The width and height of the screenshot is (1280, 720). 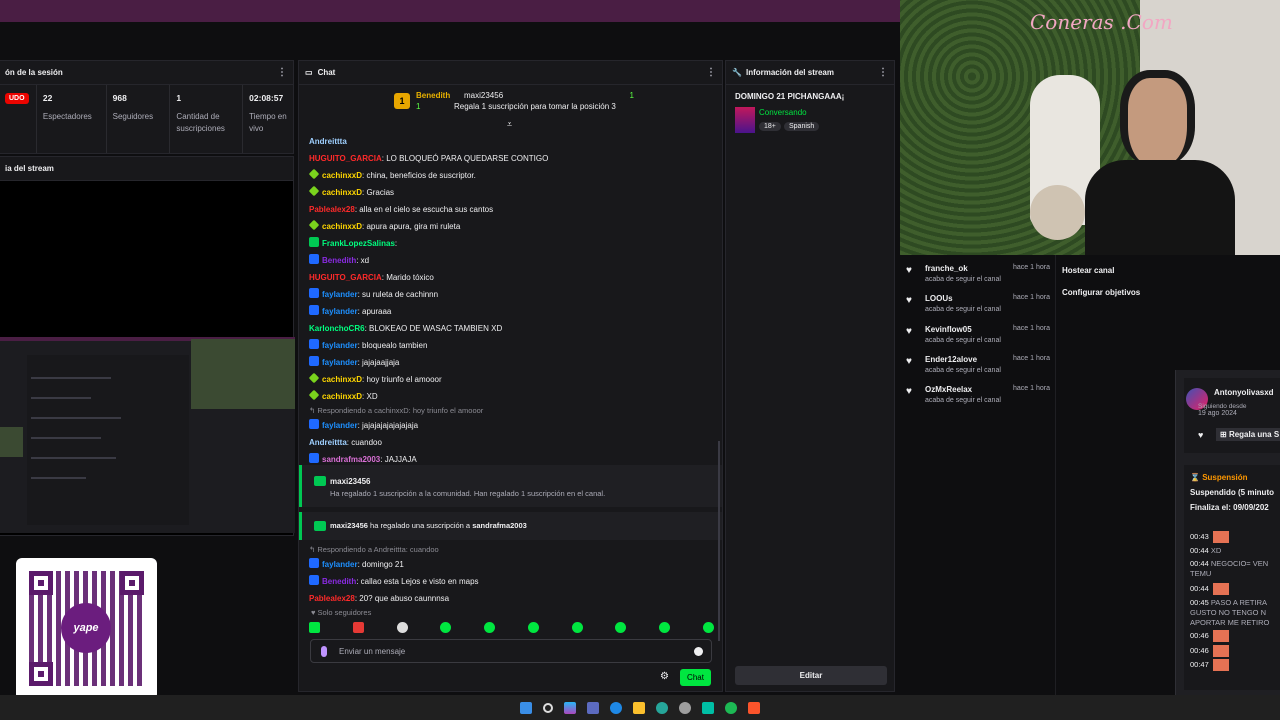 I want to click on set-goals-action: Configurar objetivos, so click(x=1101, y=292).